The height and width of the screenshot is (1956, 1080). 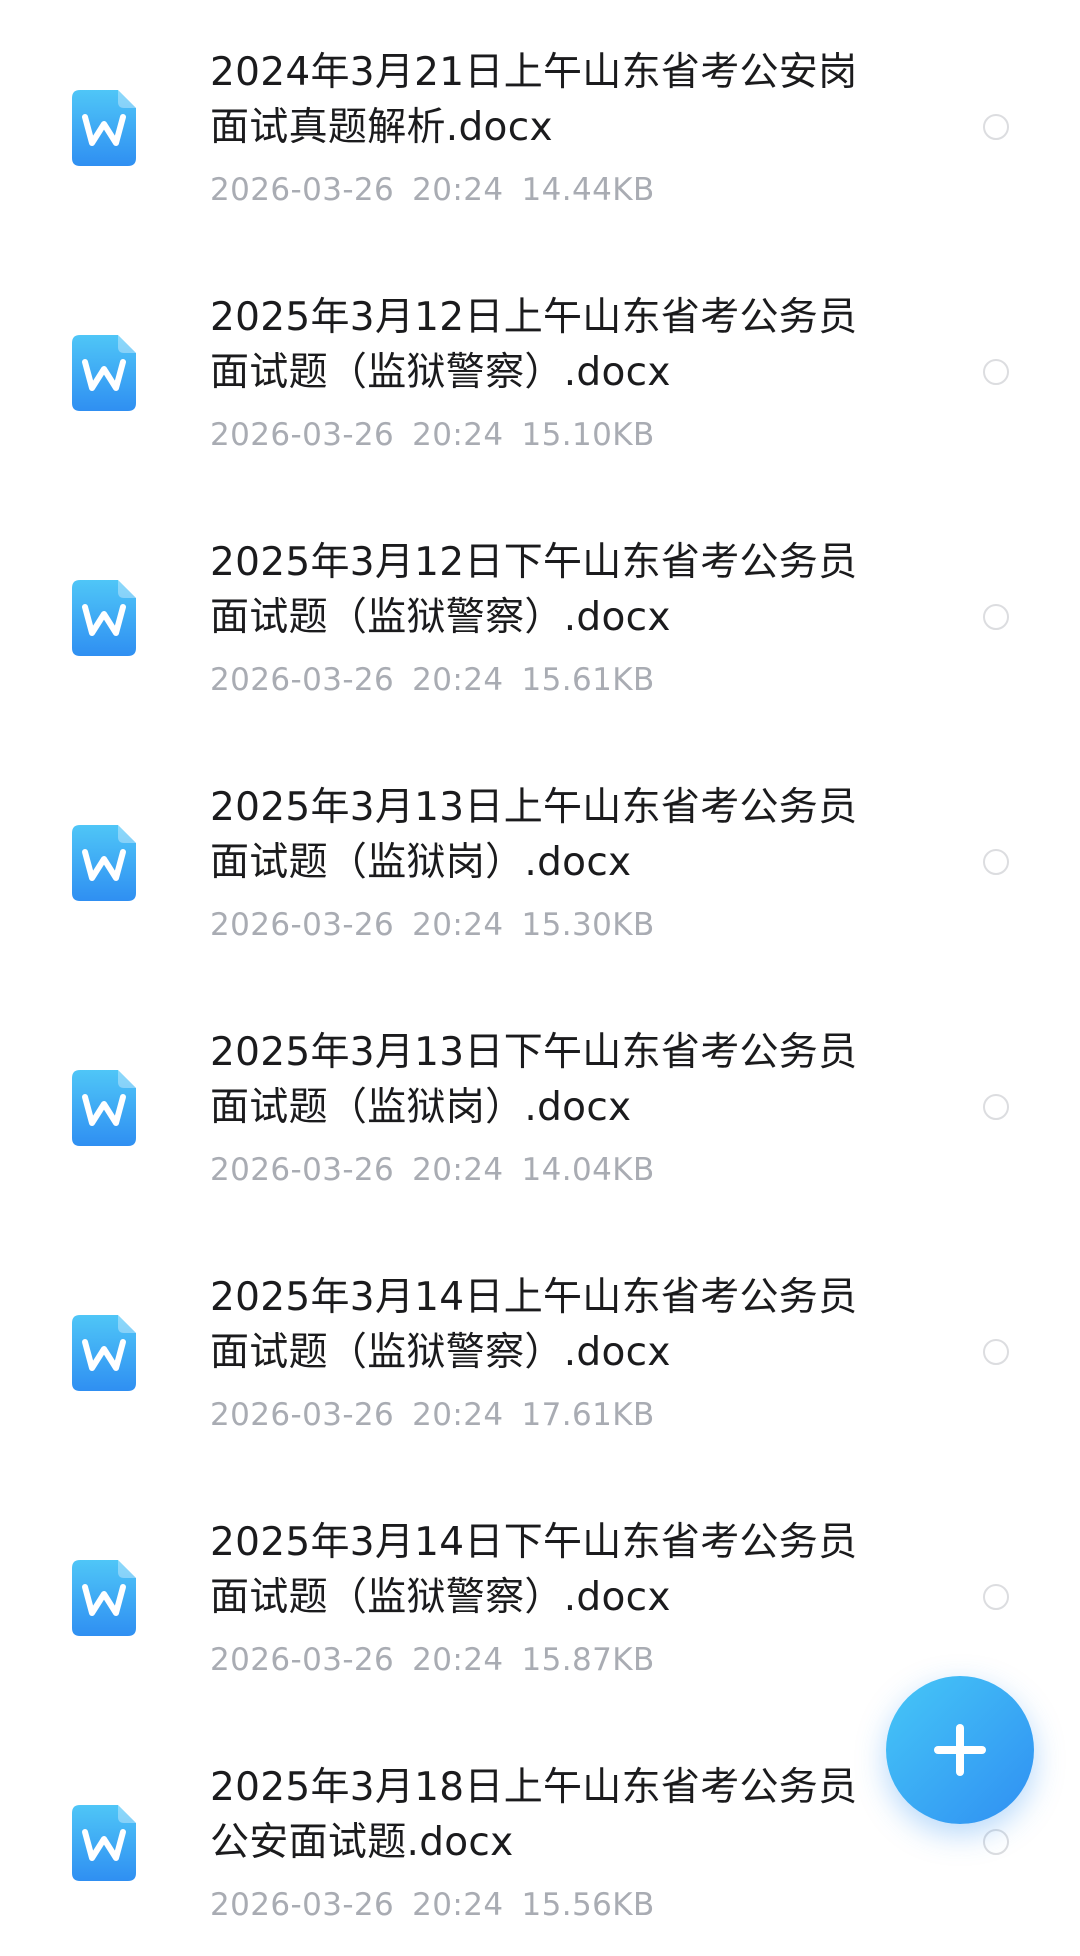 What do you see at coordinates (534, 1325) in the screenshot?
I see `file-name: 2025年3月14日上午山东省考公务员面试题（监狱警察）.docx` at bounding box center [534, 1325].